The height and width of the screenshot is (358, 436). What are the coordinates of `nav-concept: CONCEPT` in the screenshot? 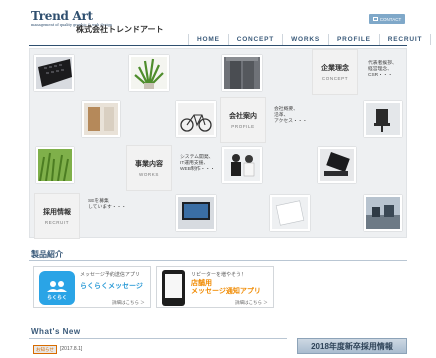 It's located at (254, 39).